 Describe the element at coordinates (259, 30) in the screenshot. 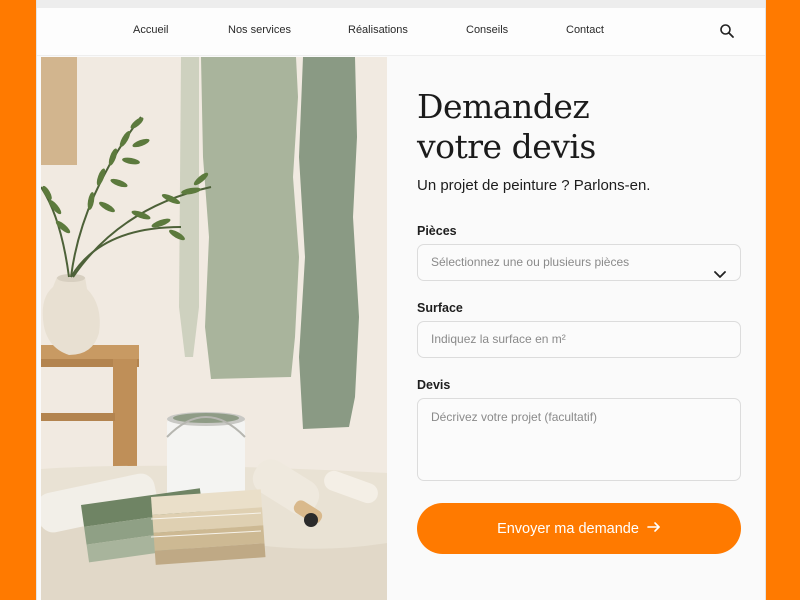

I see `nav-item-nos-services: Nos services` at that location.